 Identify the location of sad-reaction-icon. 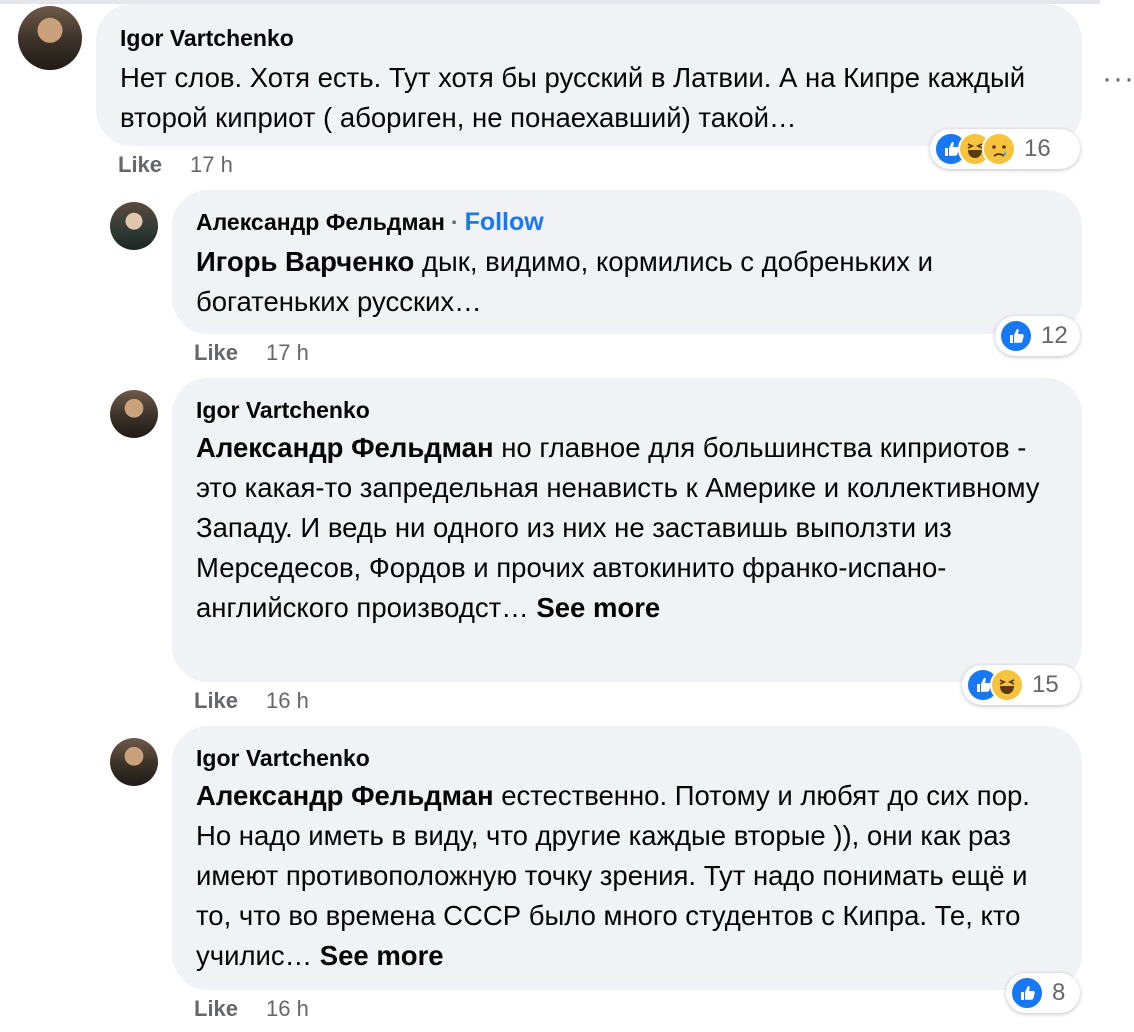
(999, 149).